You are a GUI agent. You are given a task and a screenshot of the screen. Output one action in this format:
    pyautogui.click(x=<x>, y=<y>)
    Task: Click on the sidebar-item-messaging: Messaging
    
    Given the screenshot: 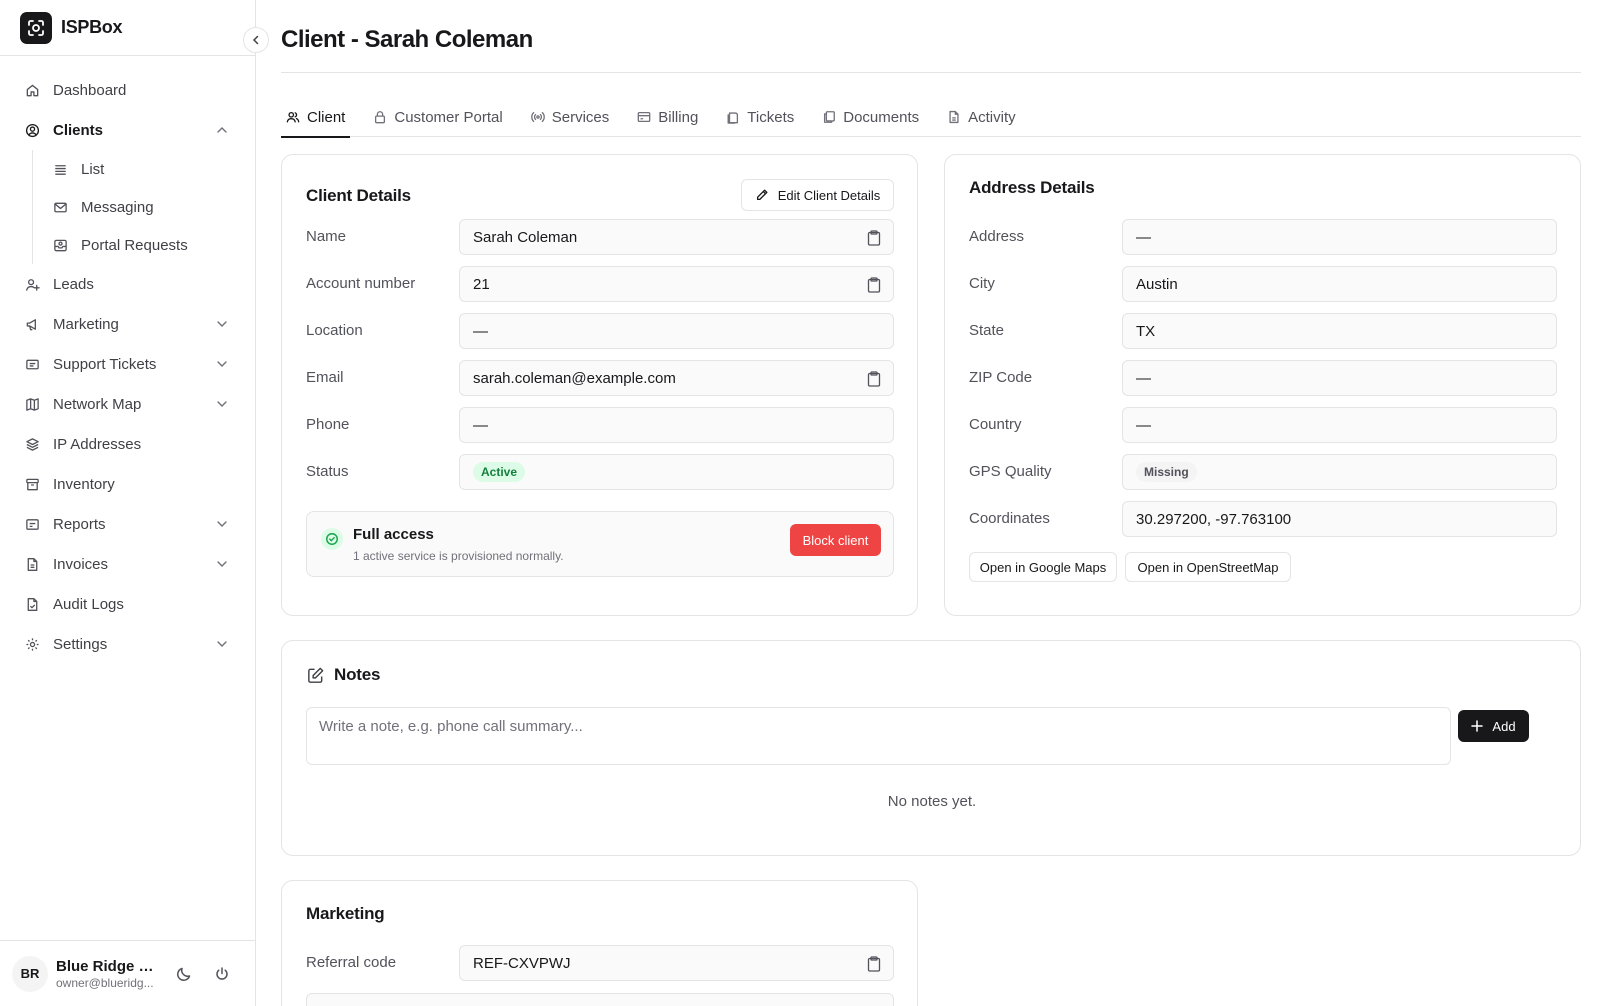 What is the action you would take?
    pyautogui.click(x=138, y=207)
    